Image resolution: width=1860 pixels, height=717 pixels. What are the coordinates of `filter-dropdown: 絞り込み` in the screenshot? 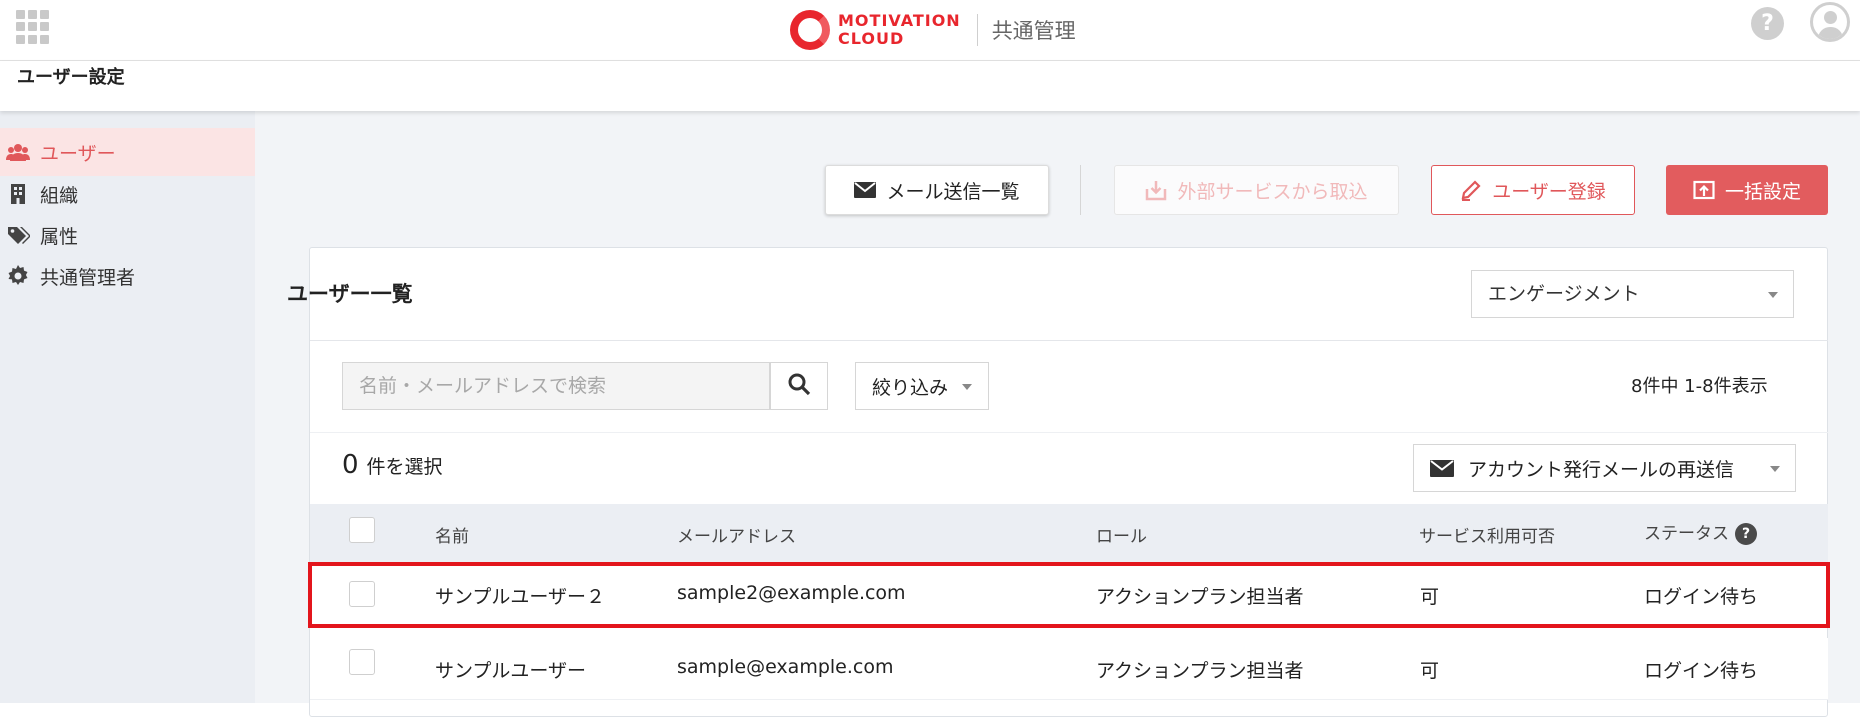 It's located at (922, 386).